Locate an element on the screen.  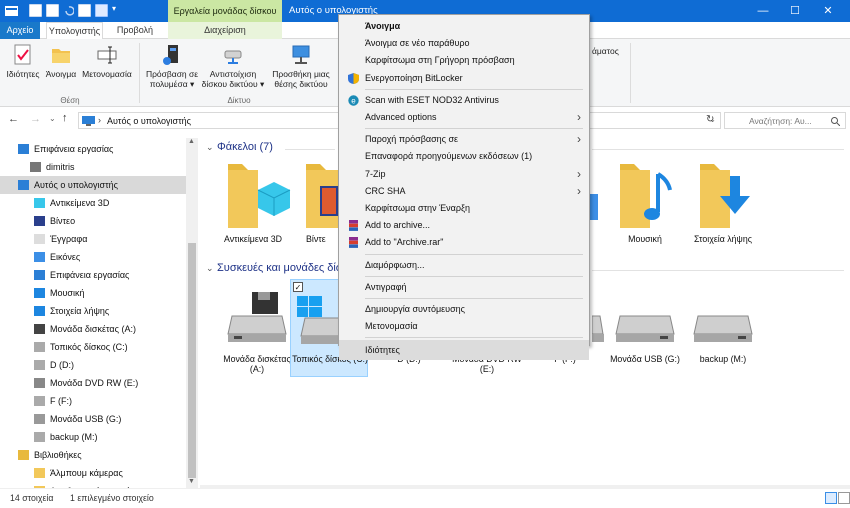
context-menu-item: Παροχή πρόσβασης σε › is located at coordinates (464, 139).